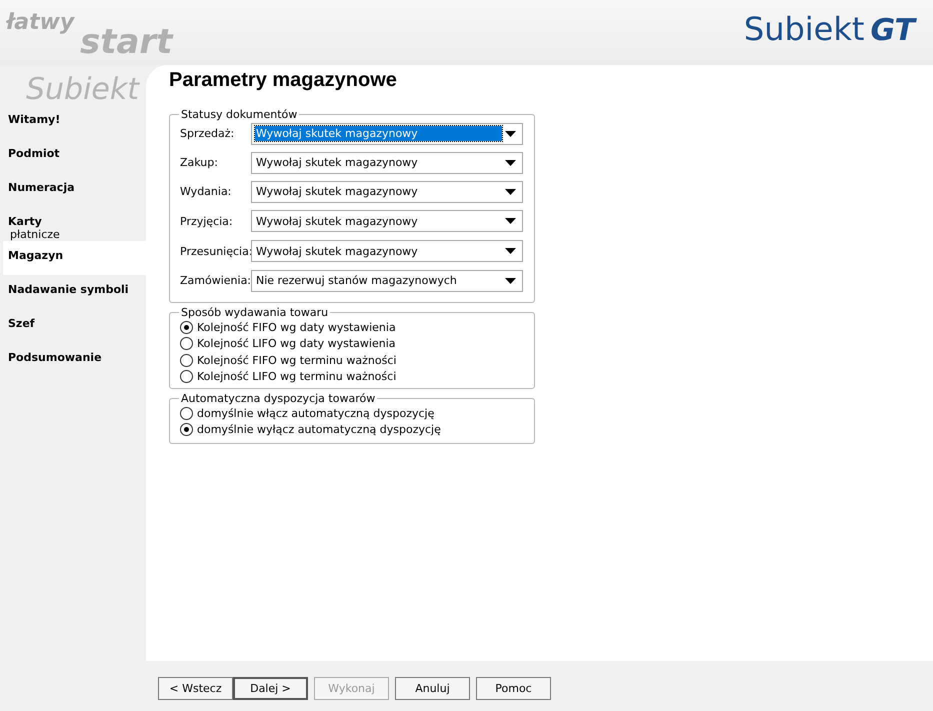  I want to click on sidebar-item: Podmiot, so click(74, 156).